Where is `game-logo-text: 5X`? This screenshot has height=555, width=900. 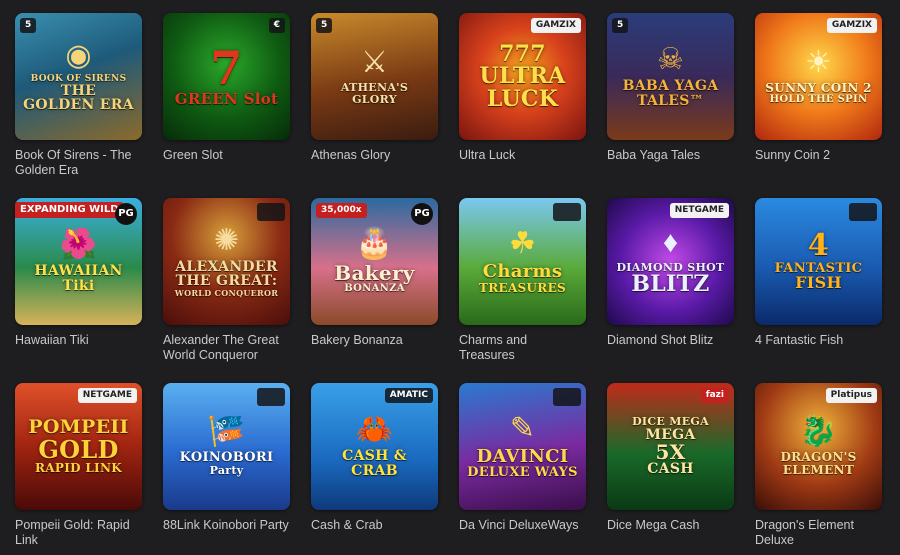 game-logo-text: 5X is located at coordinates (670, 451).